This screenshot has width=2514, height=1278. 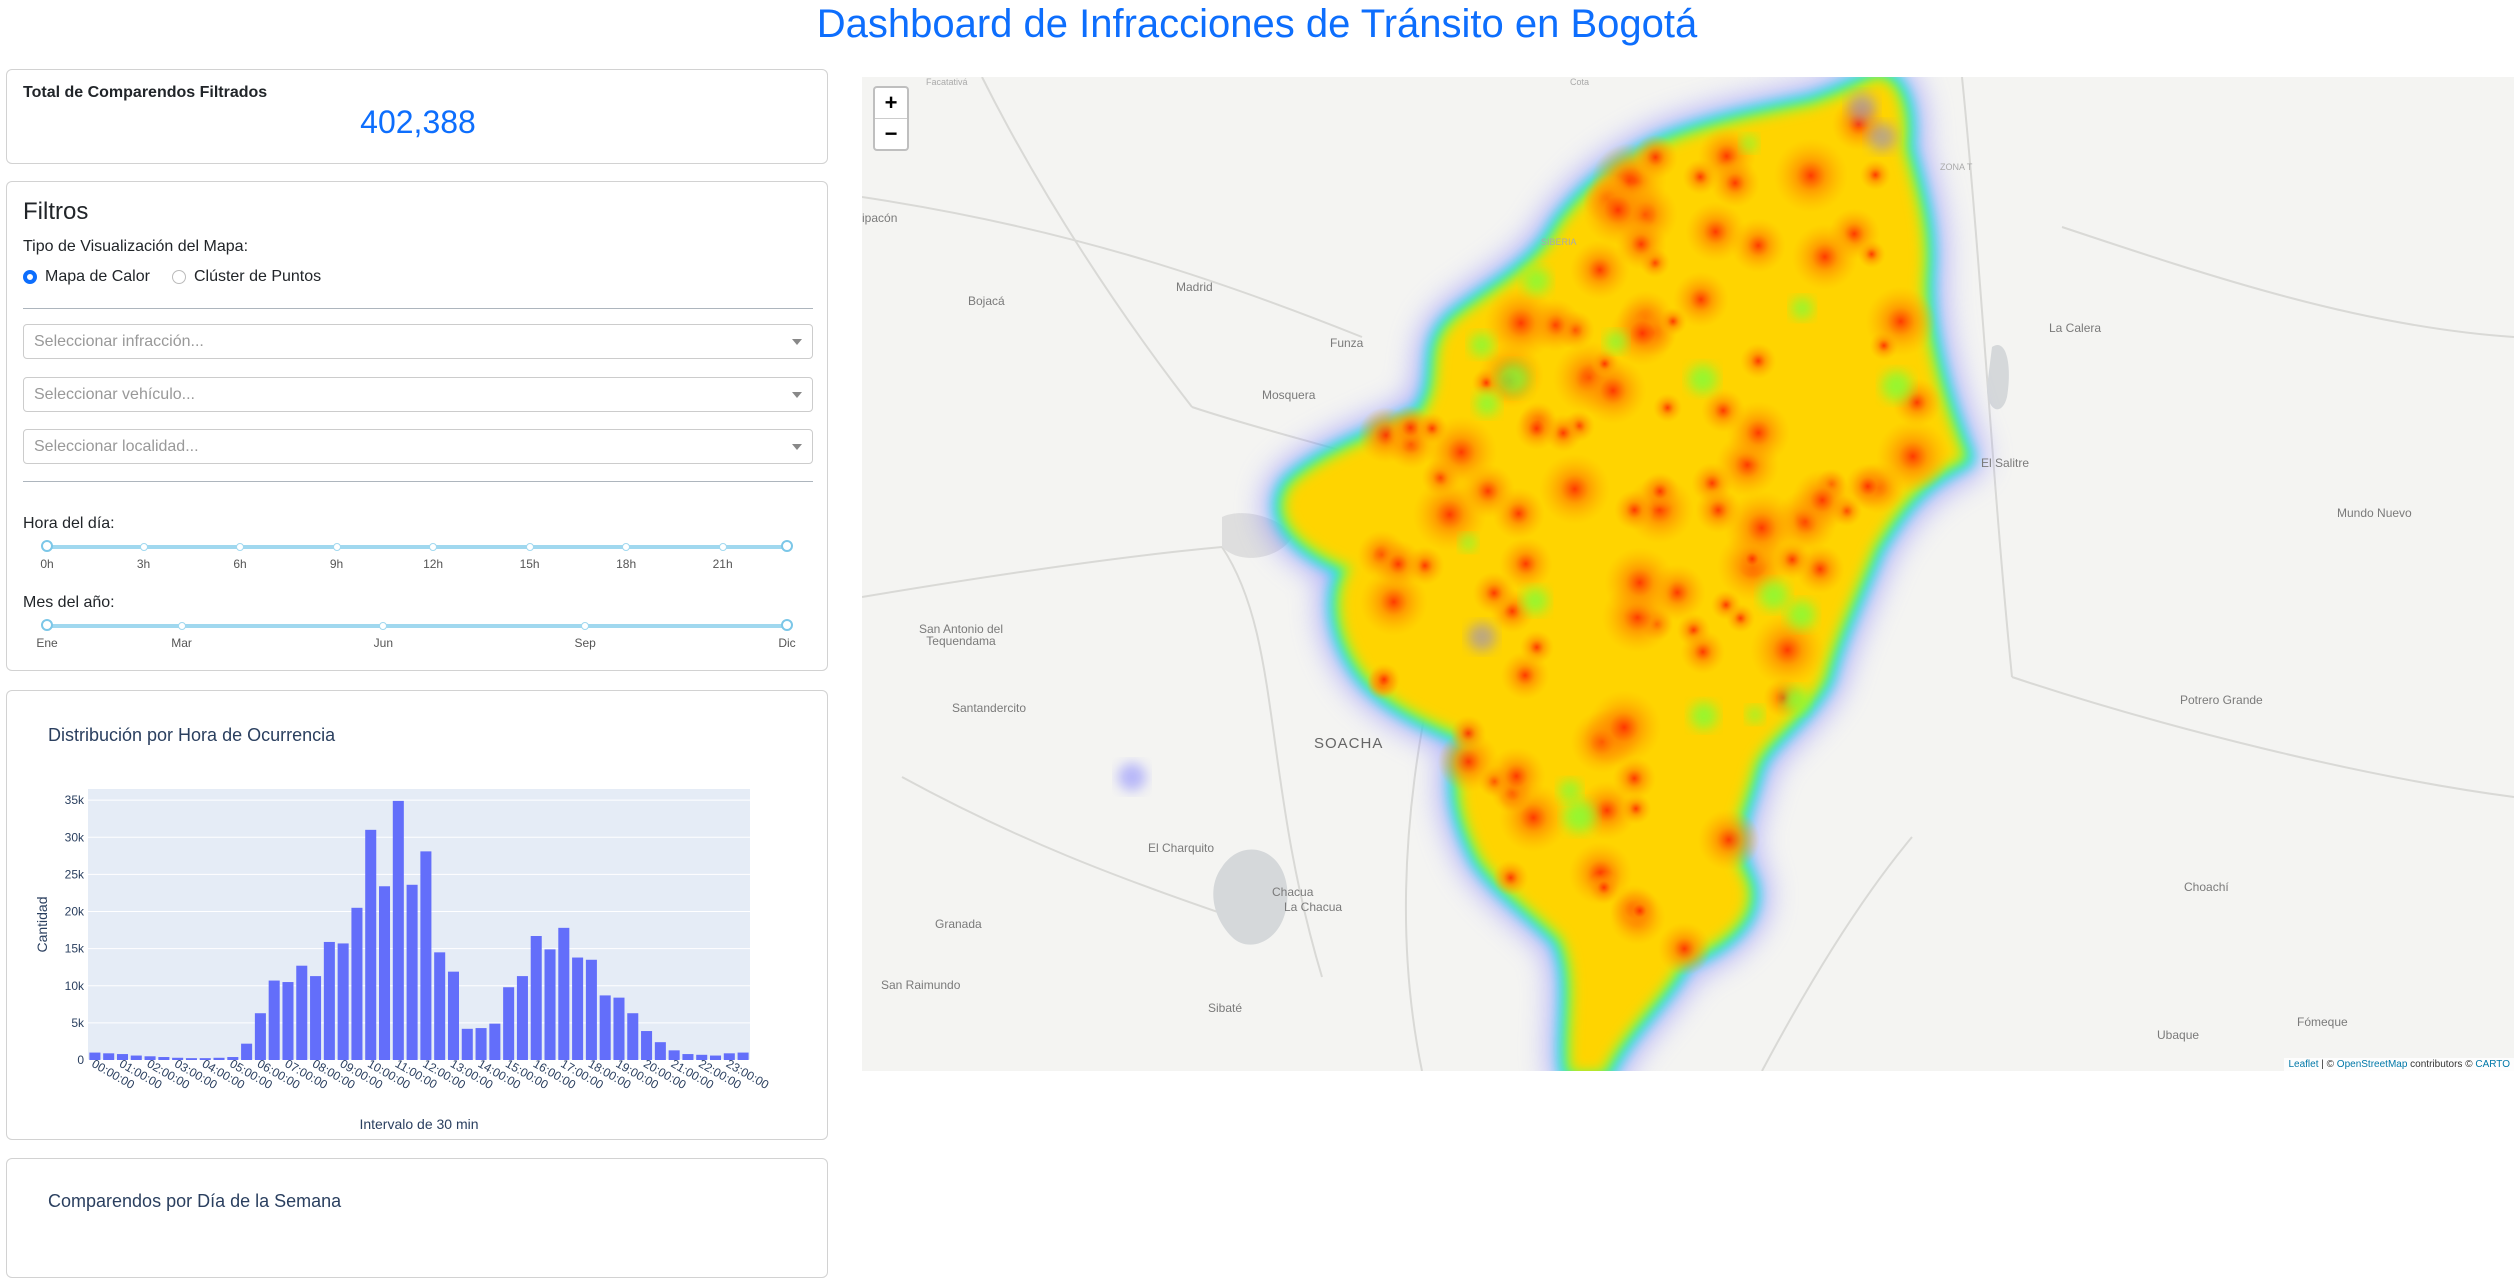 I want to click on weekday-chart-title: Comparendos por Día de la Semana, so click(x=195, y=1201).